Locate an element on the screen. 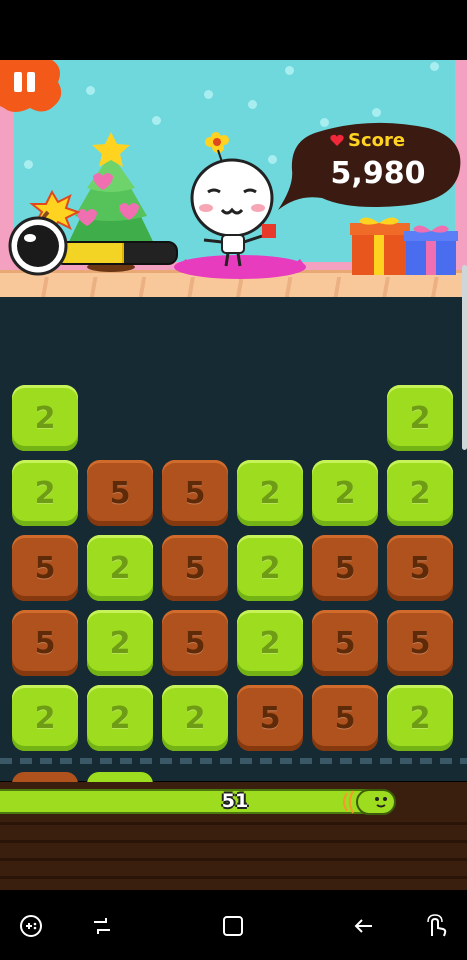 Image resolution: width=467 pixels, height=960 pixels. touch-icon is located at coordinates (436, 926).